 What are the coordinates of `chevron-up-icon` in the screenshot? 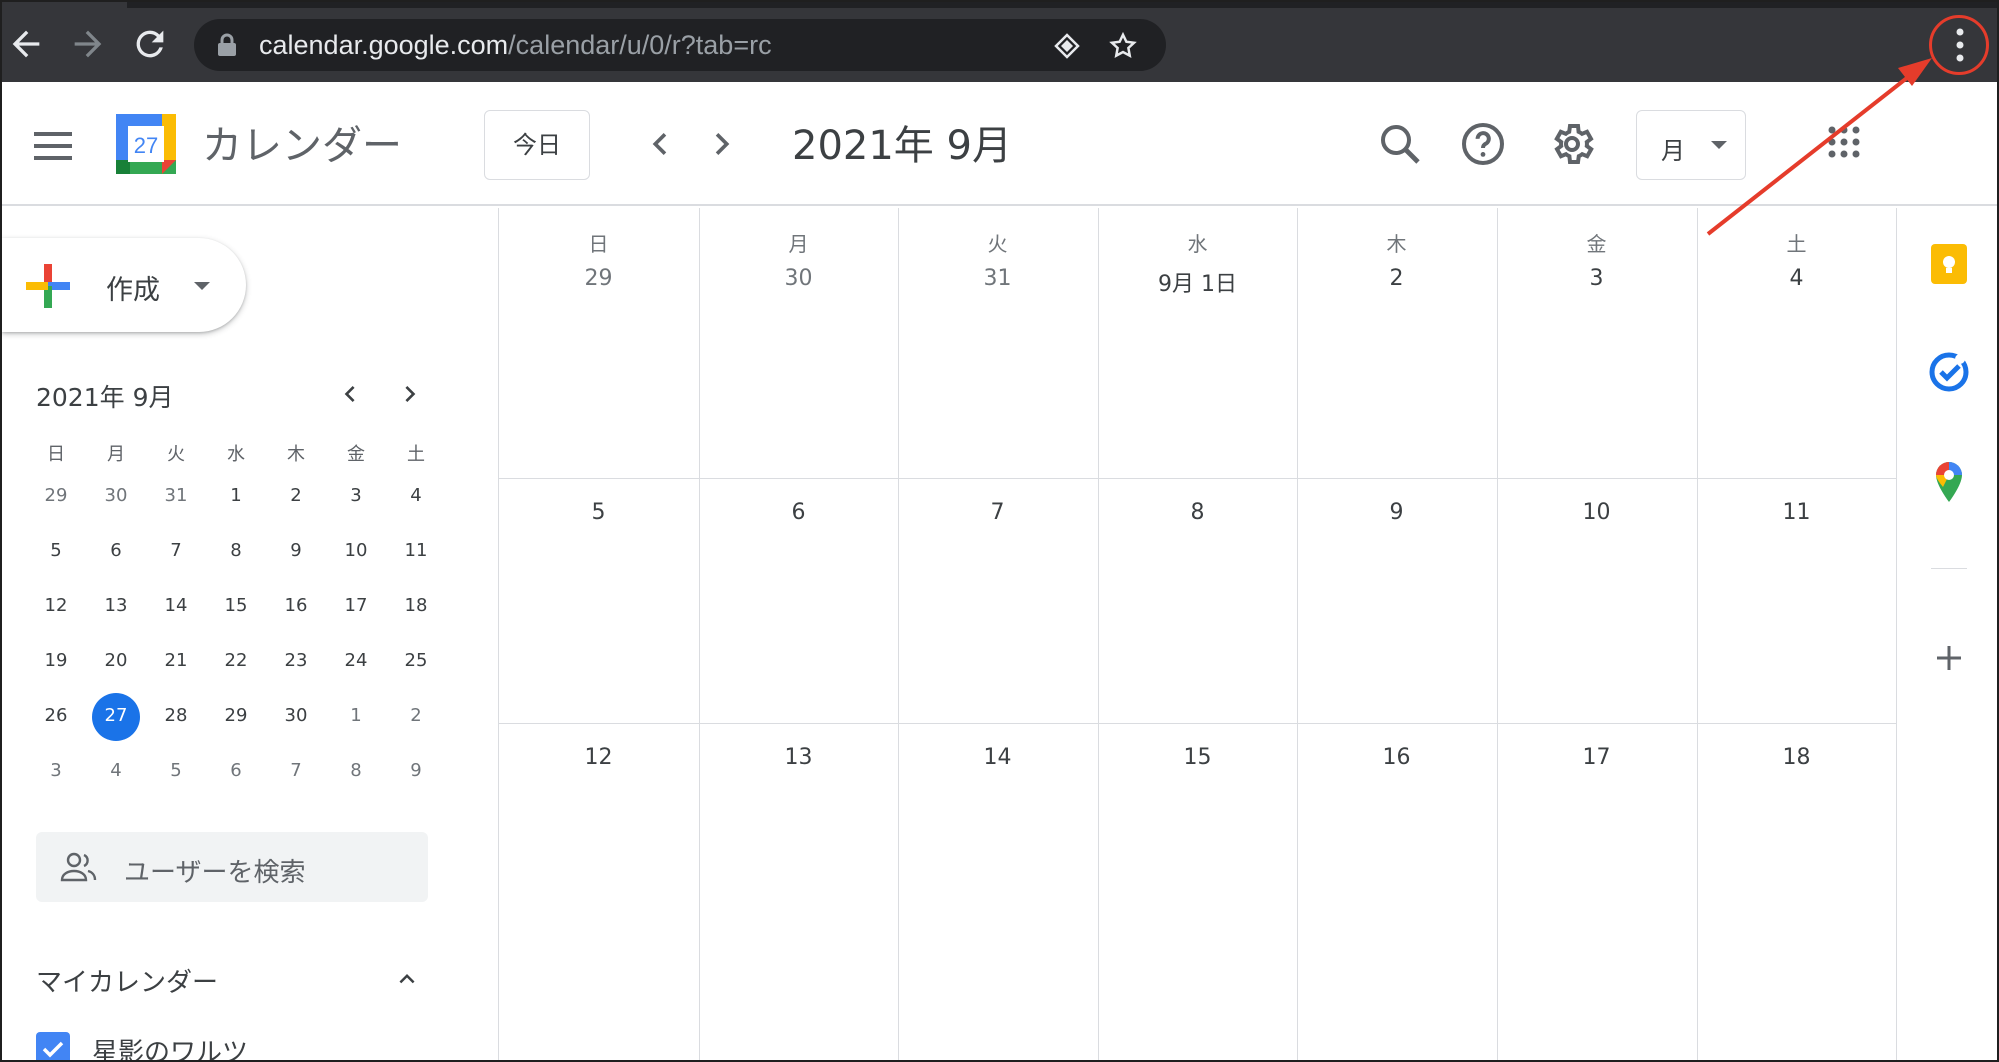 It's located at (407, 979).